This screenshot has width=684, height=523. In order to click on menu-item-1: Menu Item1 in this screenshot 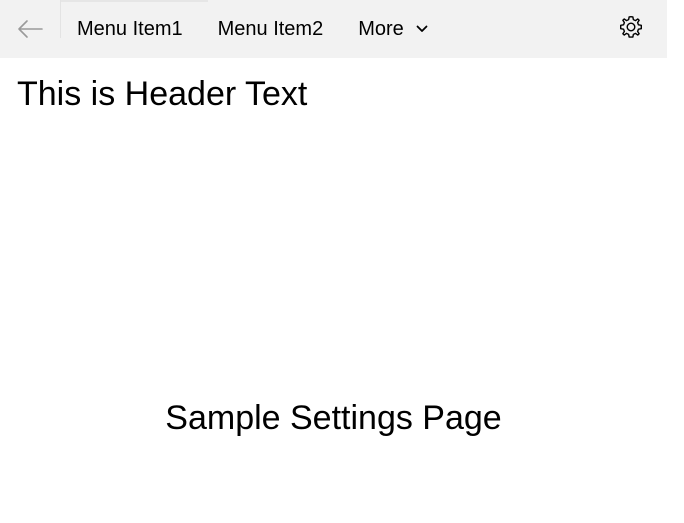, I will do `click(130, 29)`.